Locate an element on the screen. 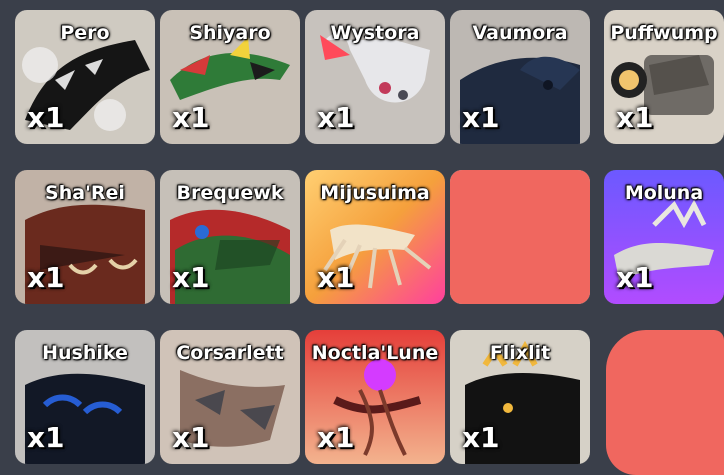 The height and width of the screenshot is (475, 724). creature-name: Vaumora is located at coordinates (520, 33).